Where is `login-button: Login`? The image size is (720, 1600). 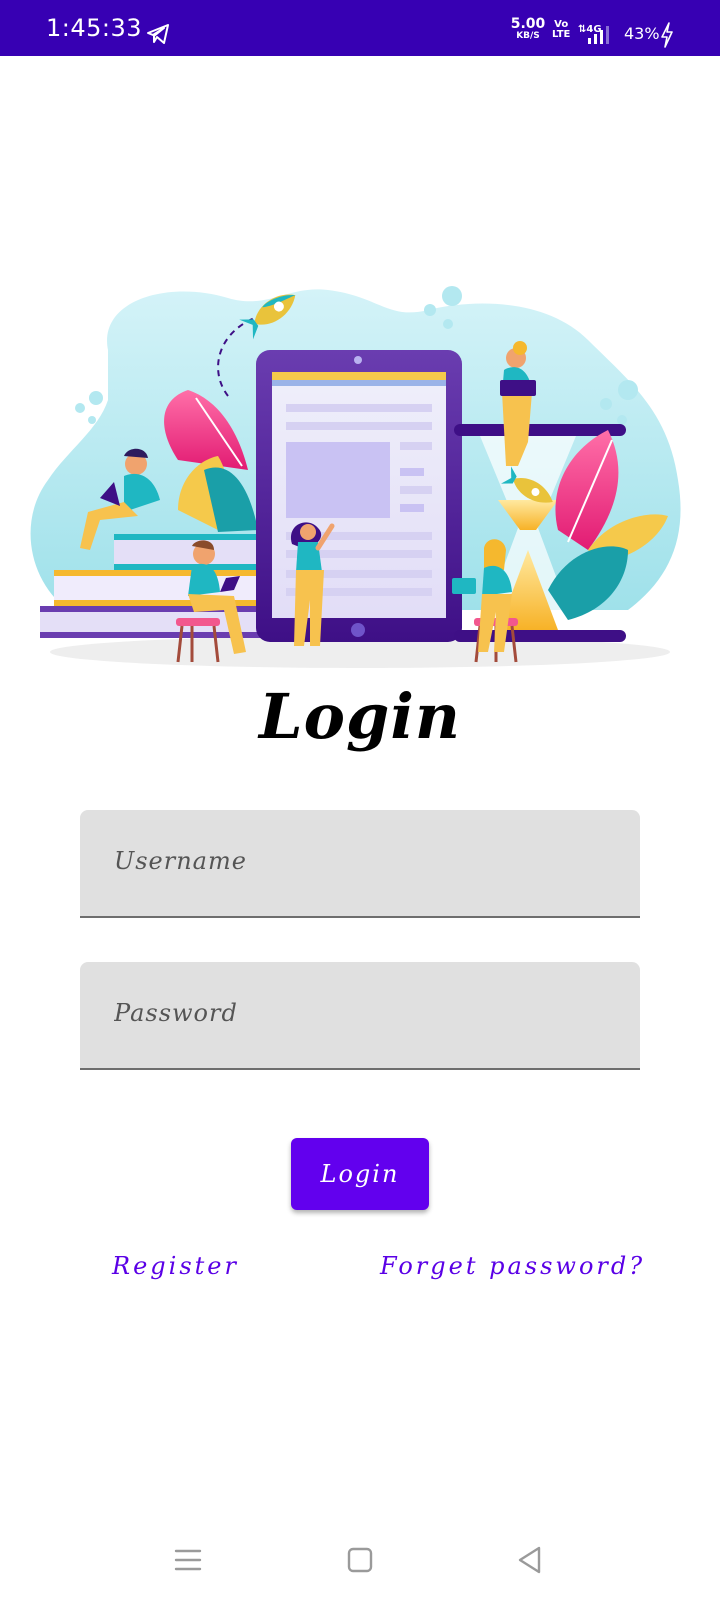 login-button: Login is located at coordinates (360, 1174).